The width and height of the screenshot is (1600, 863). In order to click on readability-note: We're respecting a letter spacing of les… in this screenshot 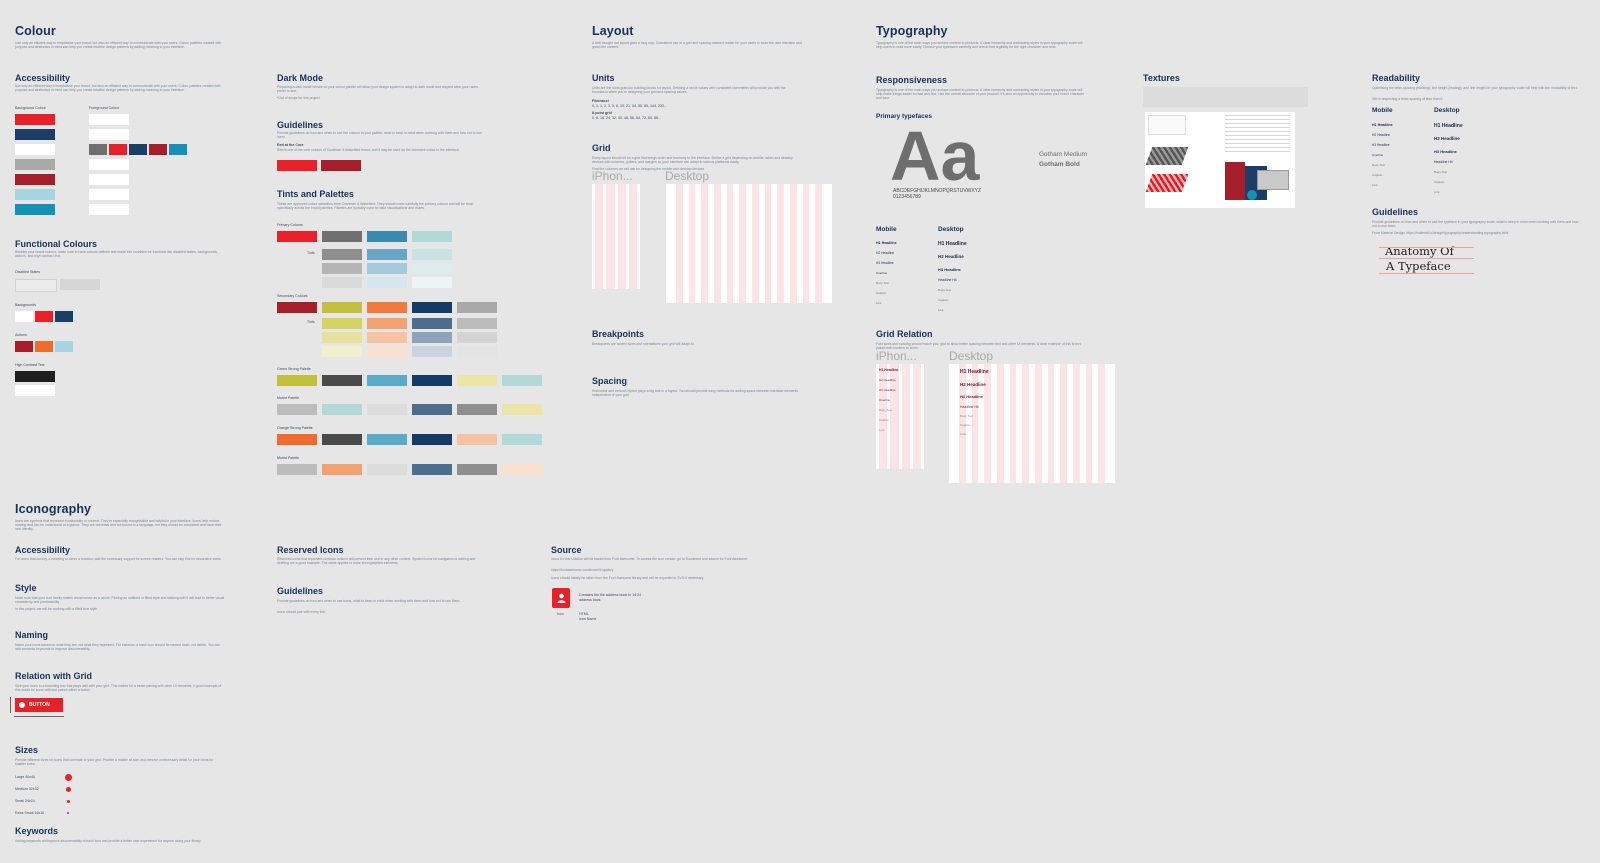, I will do `click(1408, 99)`.